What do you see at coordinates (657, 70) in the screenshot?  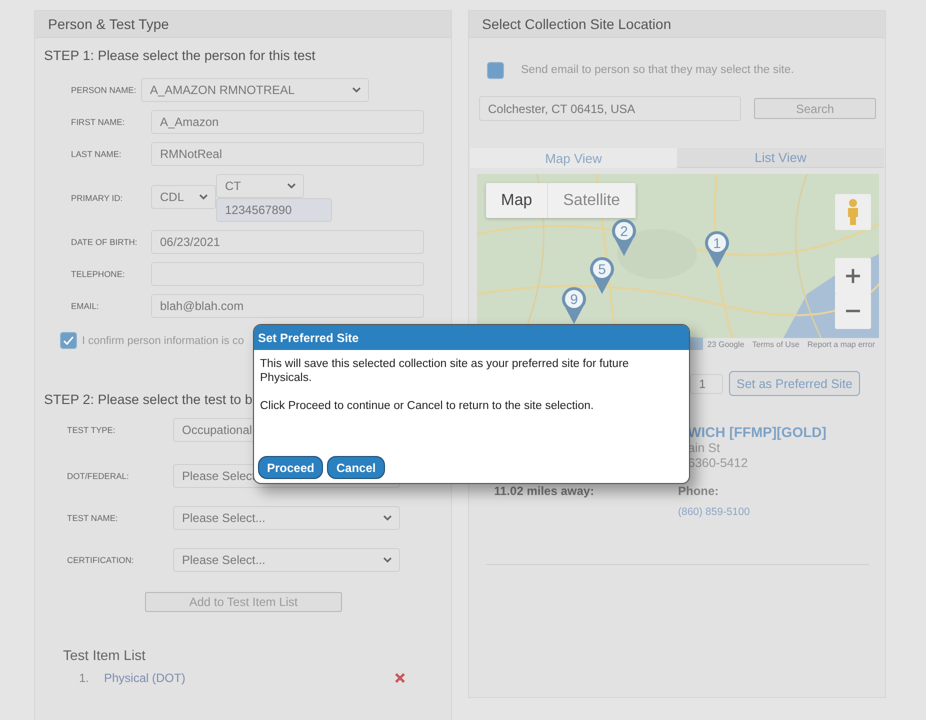 I see `checkbox-label: Send email to person so that they may select the site.` at bounding box center [657, 70].